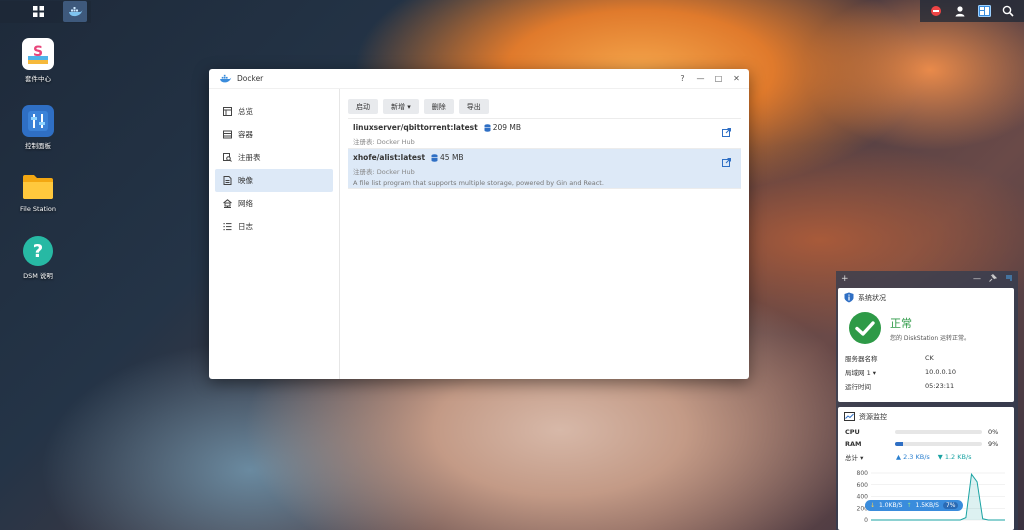 The image size is (1024, 530). Describe the element at coordinates (452, 157) in the screenshot. I see `image-size: 45 MB` at that location.